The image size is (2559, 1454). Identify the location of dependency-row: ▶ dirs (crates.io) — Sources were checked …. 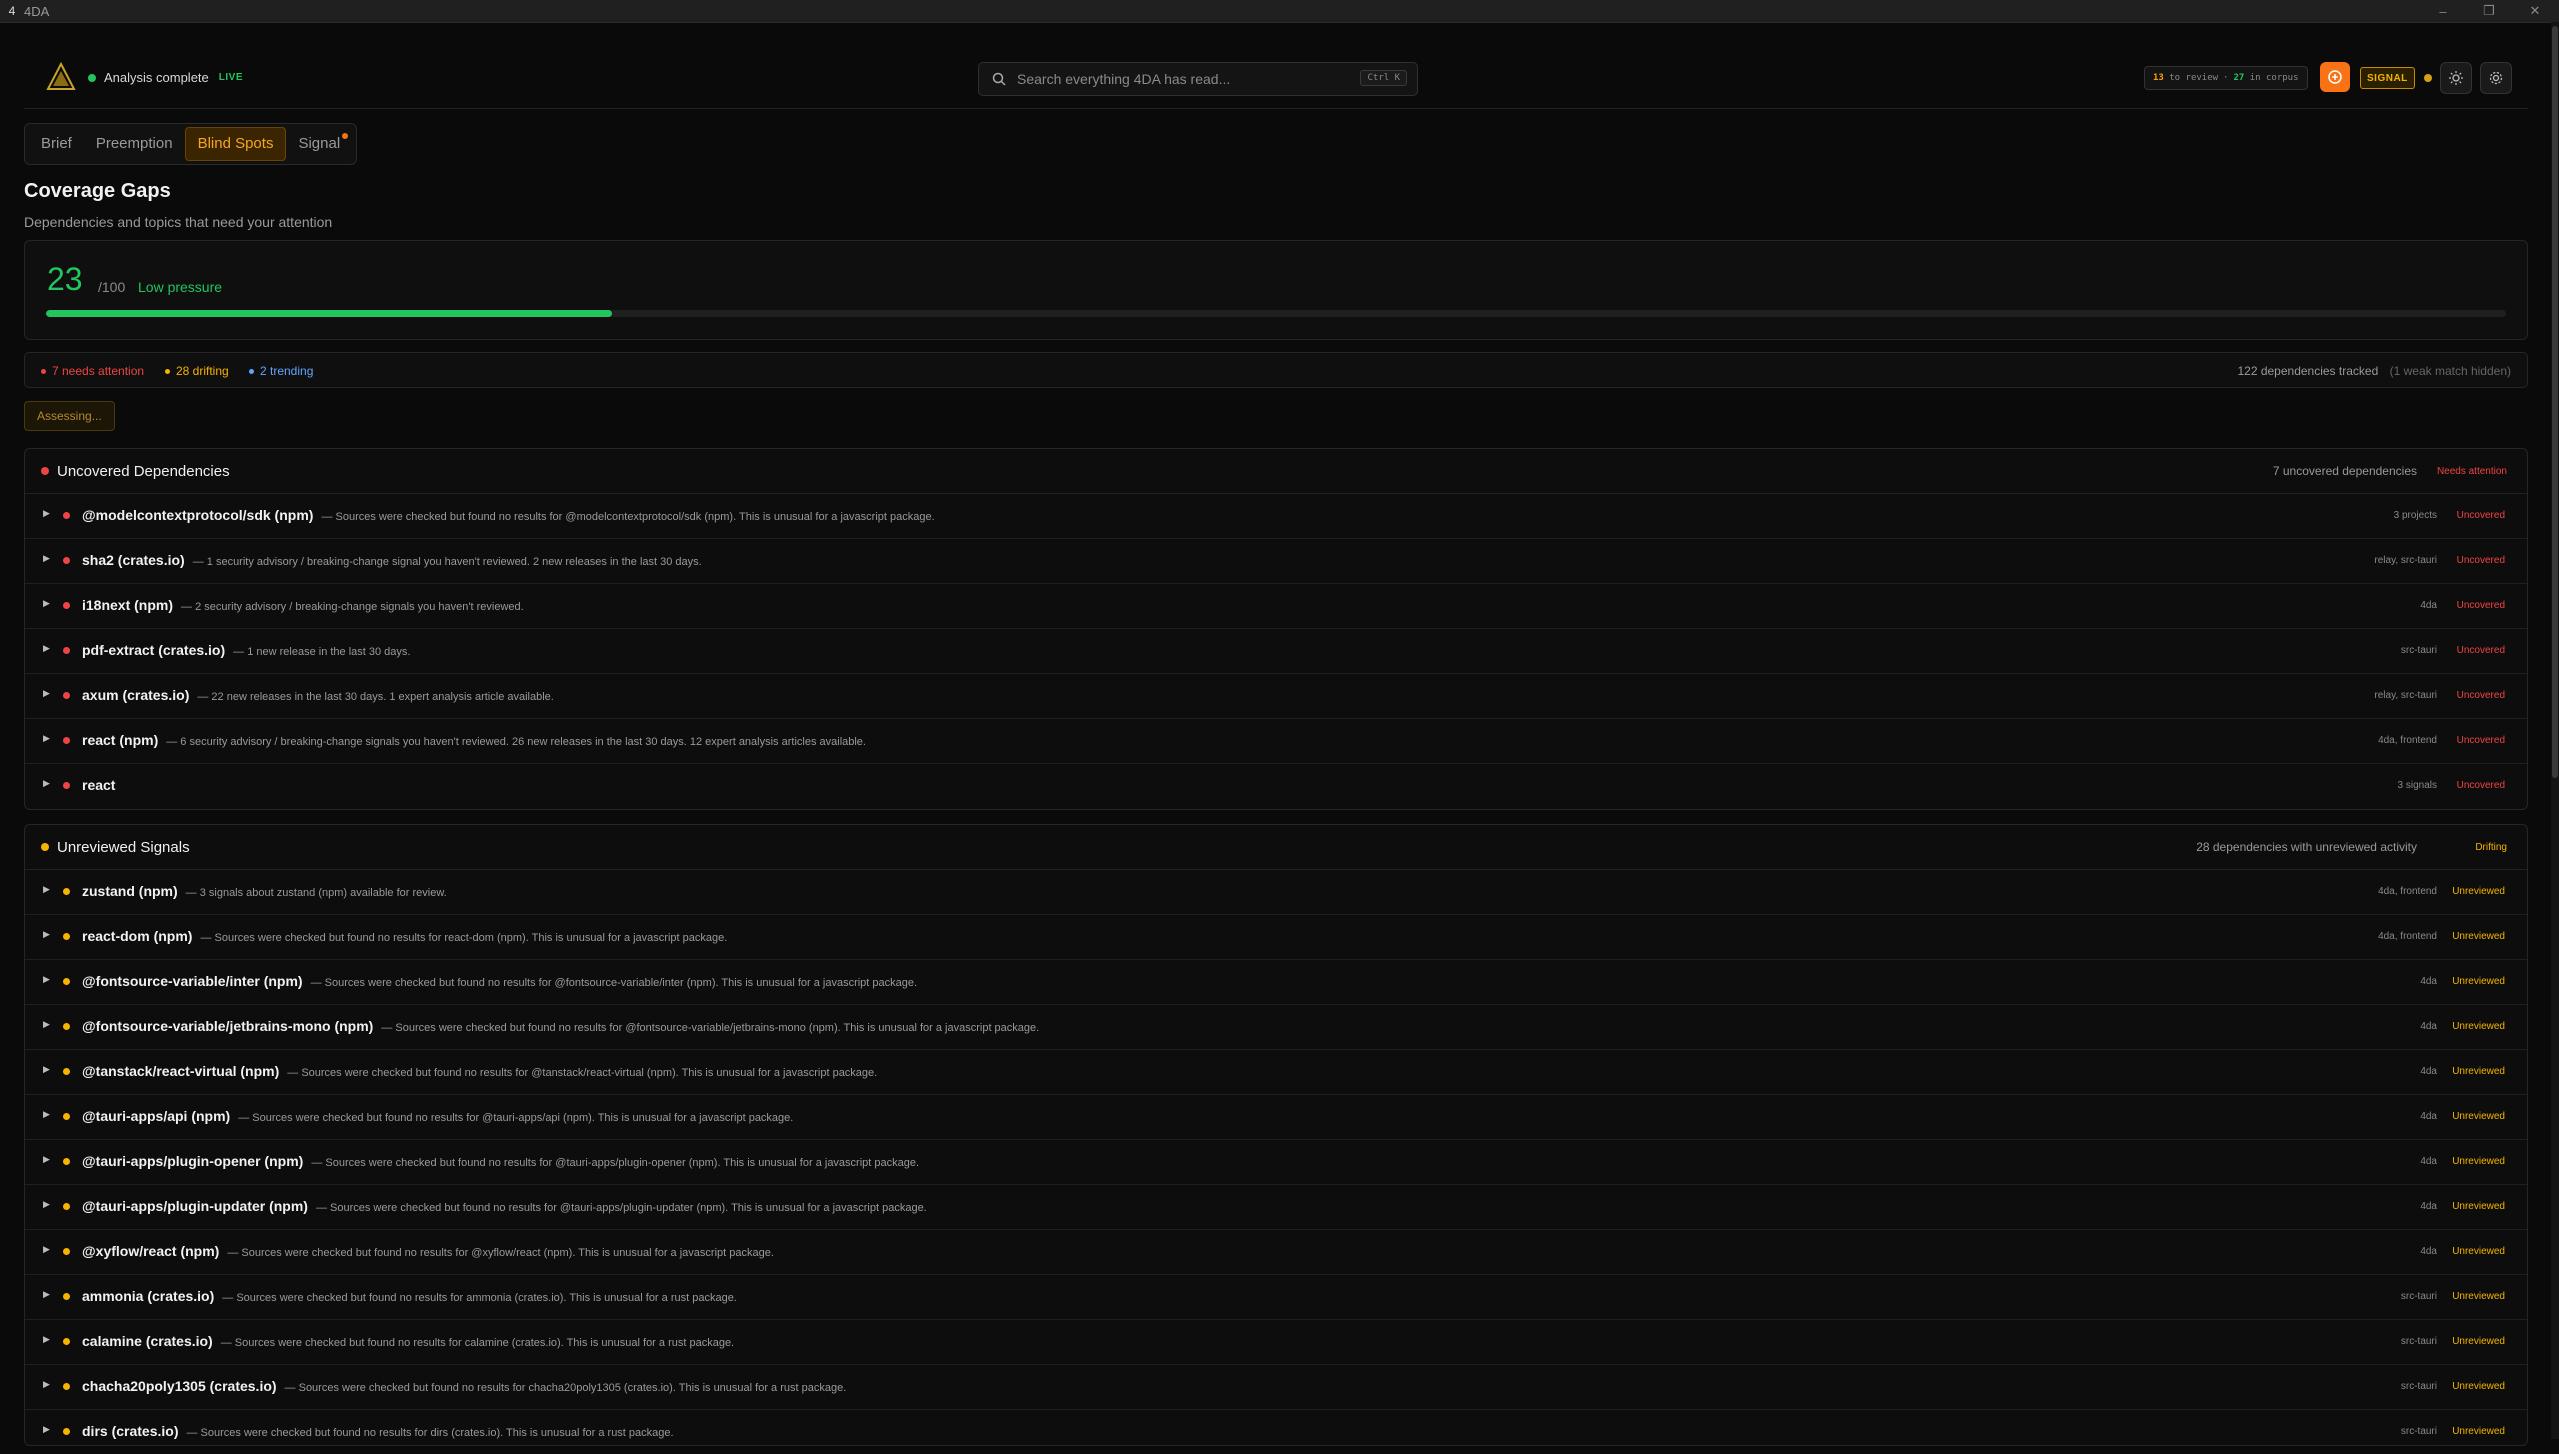
(1276, 1432).